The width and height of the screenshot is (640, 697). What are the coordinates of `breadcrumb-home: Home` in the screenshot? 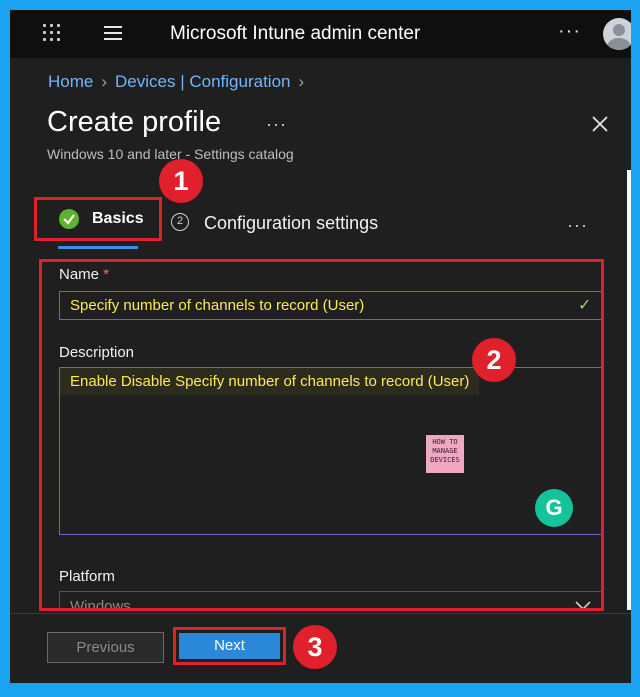 It's located at (70, 81).